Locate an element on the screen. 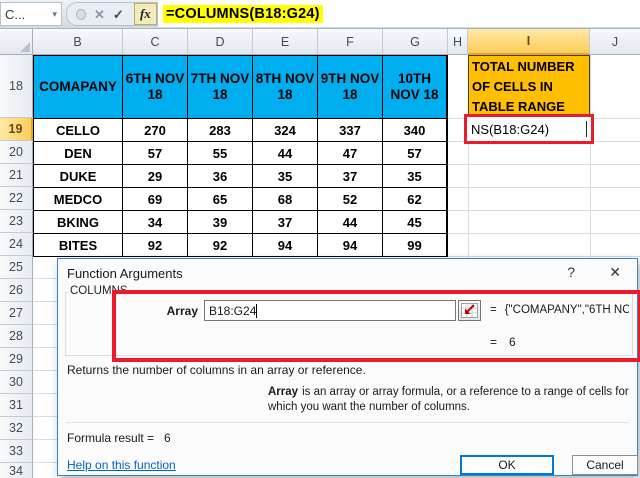 The image size is (640, 478). formula-bar: C... ▾ ✕ ✓ fx =COLUMNS(B18:G24) is located at coordinates (320, 14).